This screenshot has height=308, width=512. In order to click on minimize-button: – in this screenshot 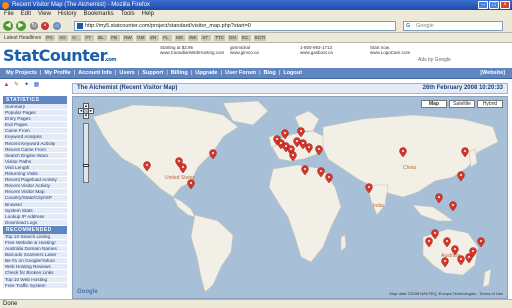, I will do `click(483, 5)`.